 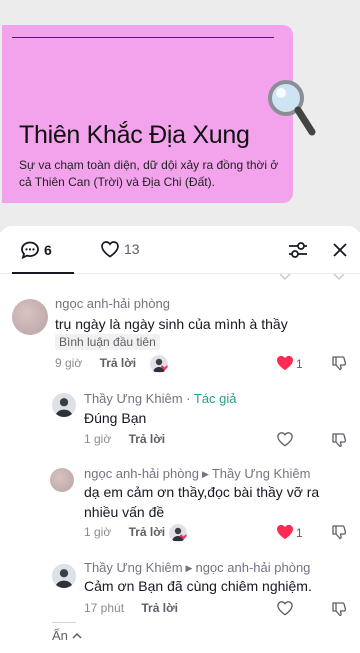 What do you see at coordinates (292, 108) in the screenshot?
I see `magnifier-icon` at bounding box center [292, 108].